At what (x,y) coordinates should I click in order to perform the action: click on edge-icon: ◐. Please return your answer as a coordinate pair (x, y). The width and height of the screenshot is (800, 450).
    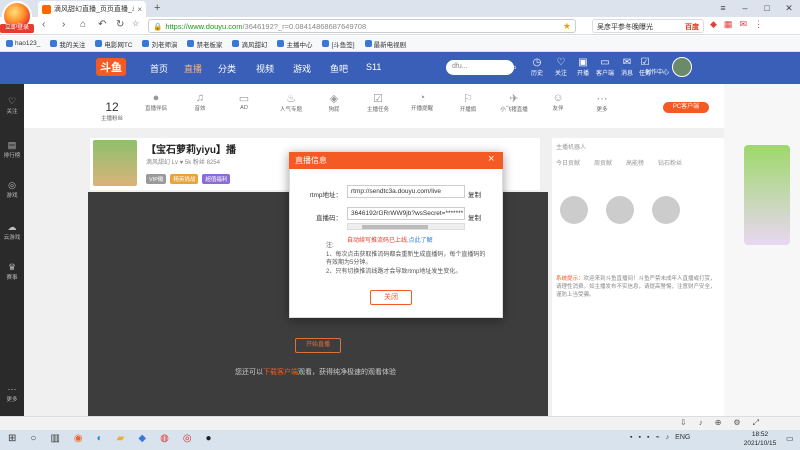
    Looking at the image, I should click on (100, 438).